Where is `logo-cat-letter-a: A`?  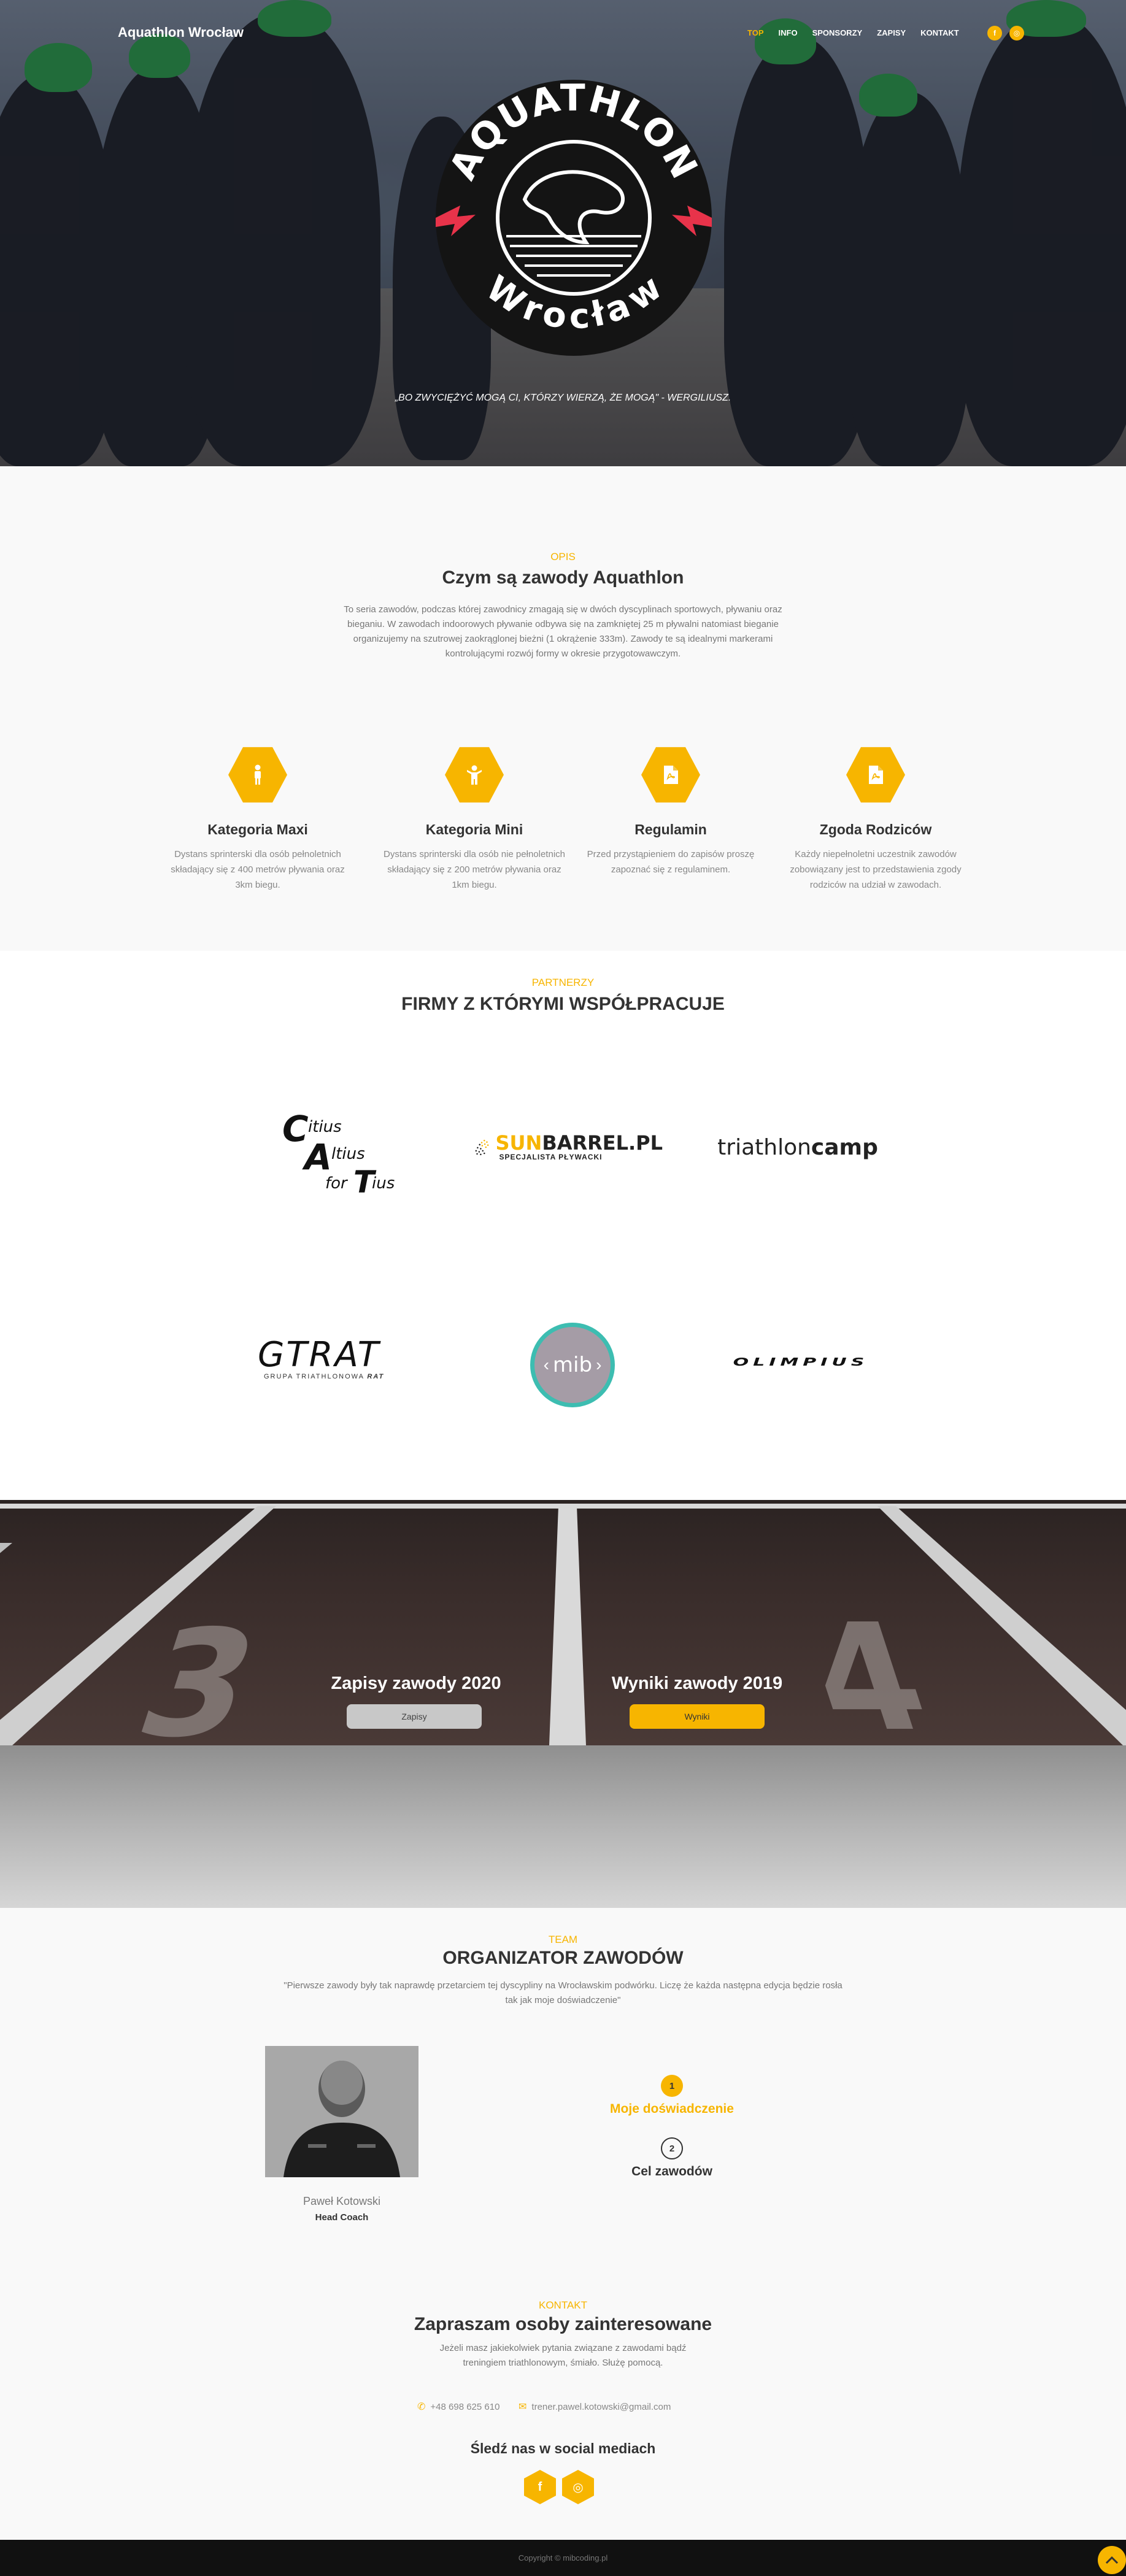 logo-cat-letter-a: A is located at coordinates (318, 1157).